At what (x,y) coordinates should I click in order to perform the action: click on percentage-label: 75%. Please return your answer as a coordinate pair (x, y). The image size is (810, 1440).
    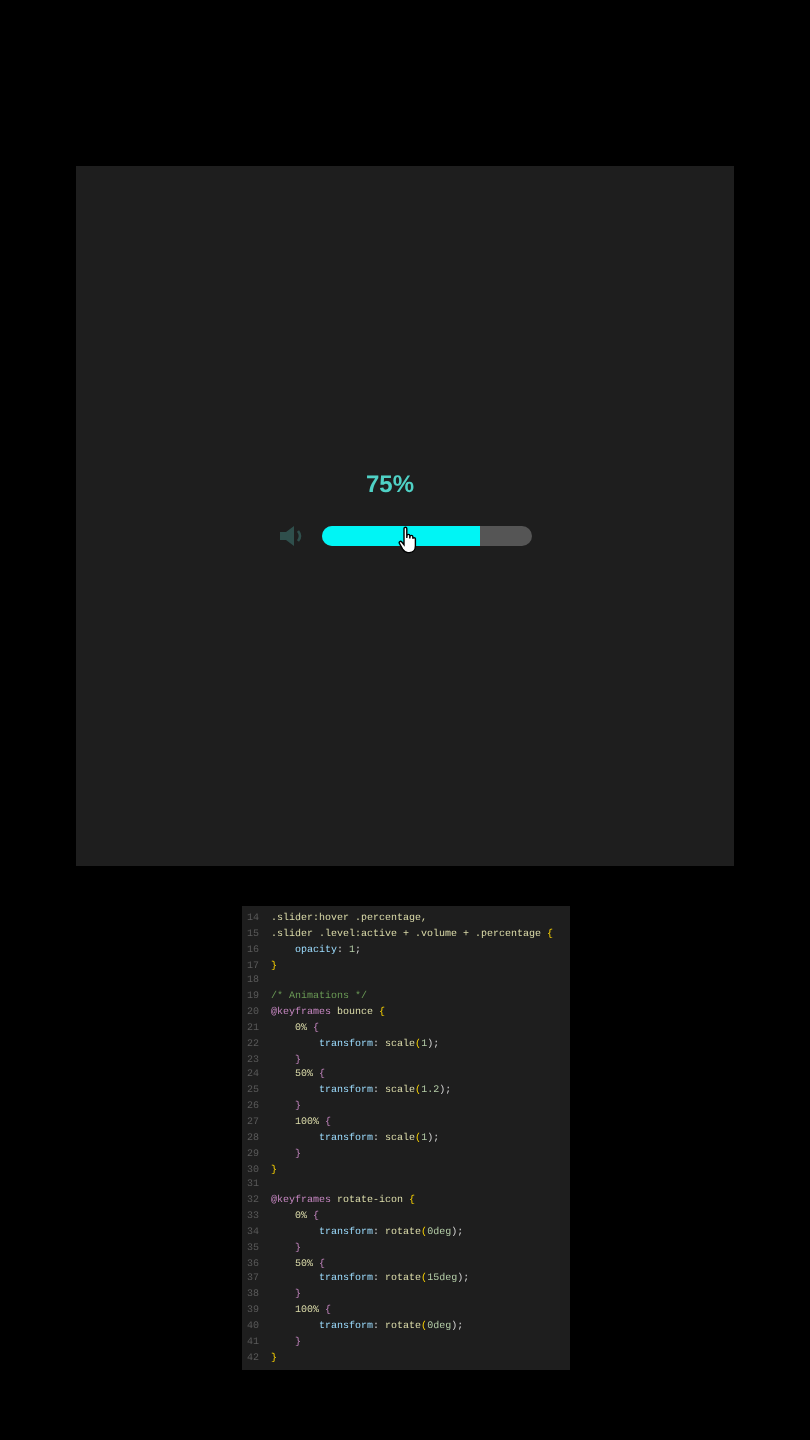
    Looking at the image, I should click on (391, 484).